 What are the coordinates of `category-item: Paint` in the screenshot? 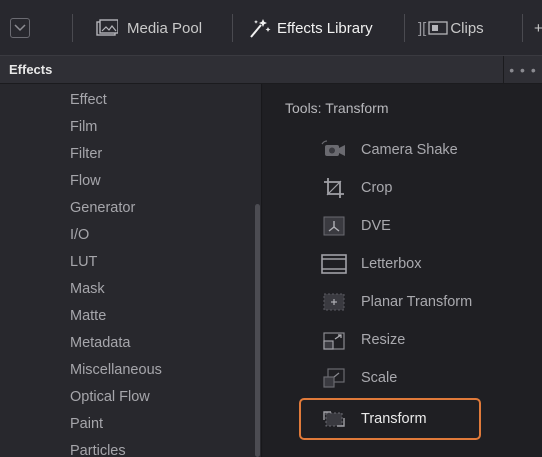 It's located at (86, 424).